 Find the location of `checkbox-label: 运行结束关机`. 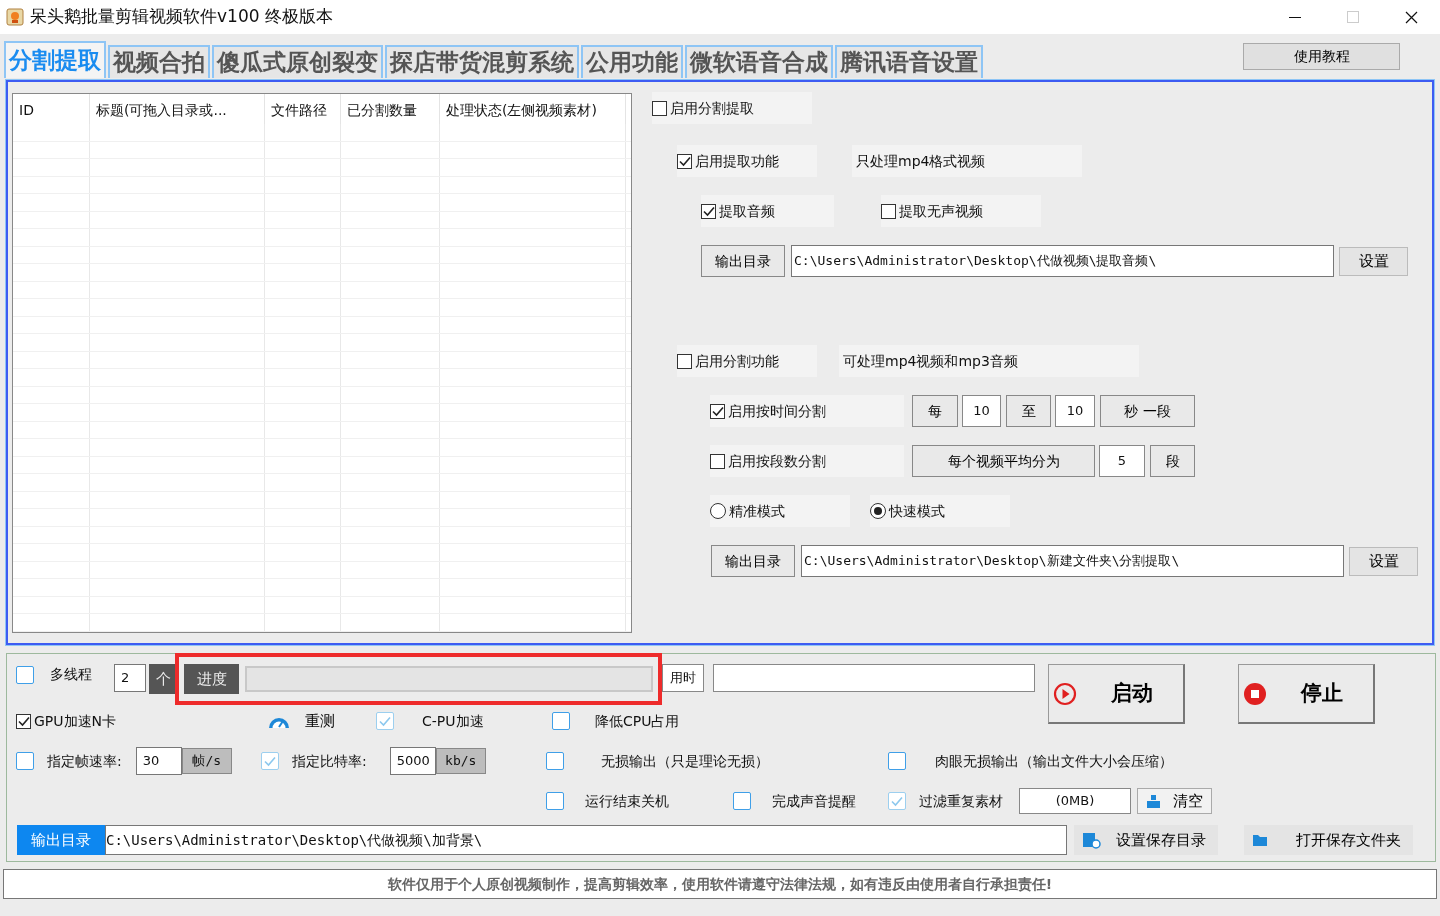

checkbox-label: 运行结束关机 is located at coordinates (627, 801).